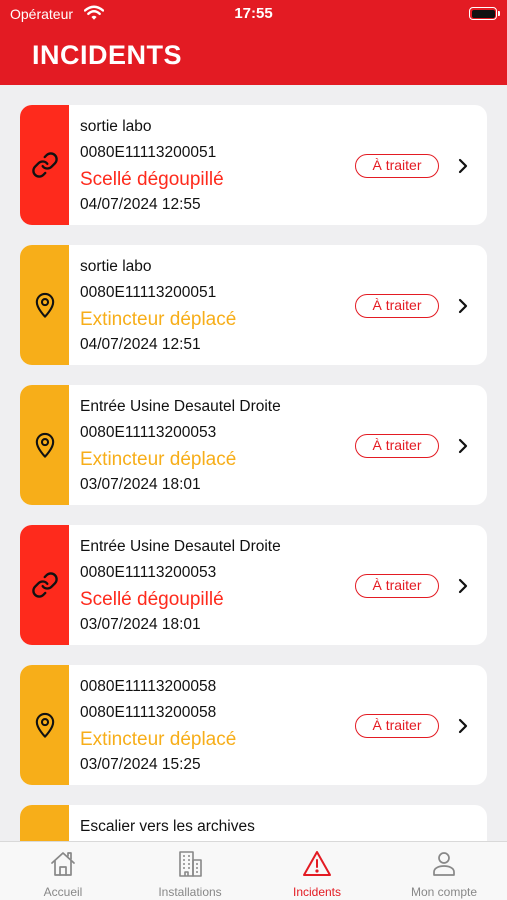  I want to click on incident-location: 0080E11113200058, so click(148, 686).